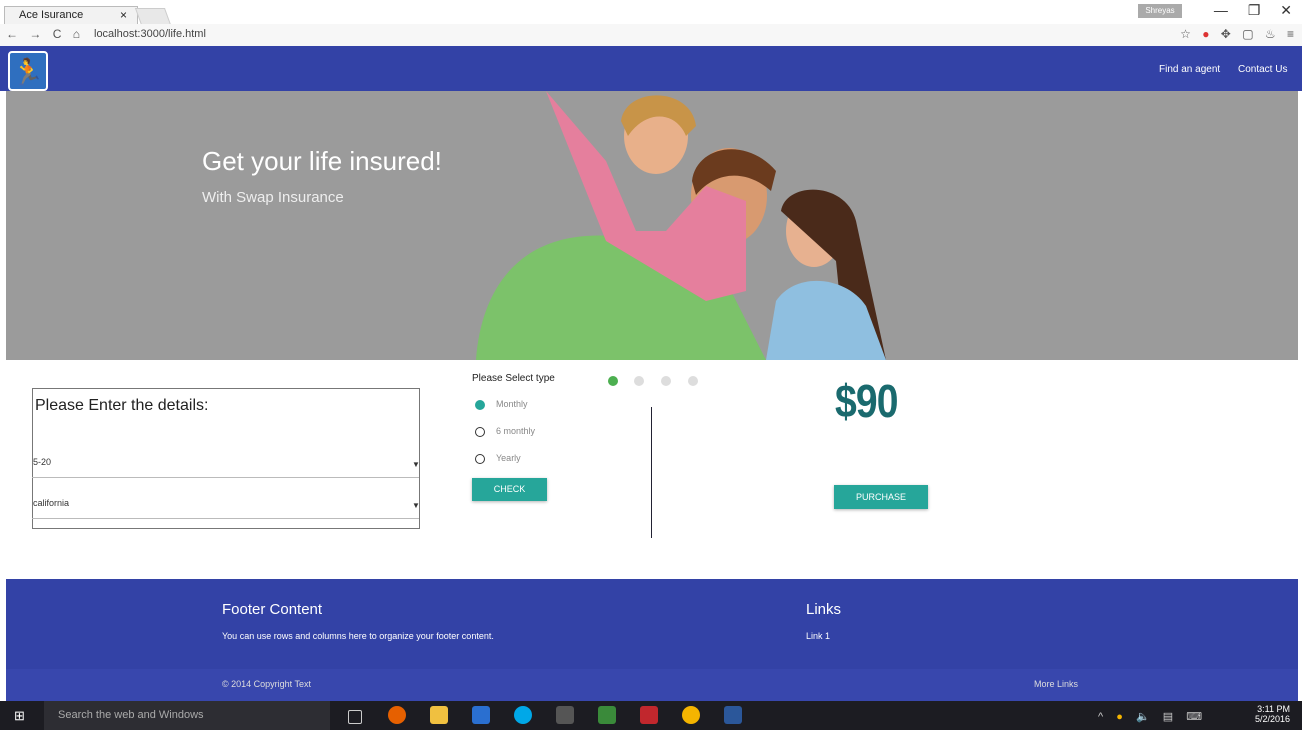 This screenshot has height=730, width=1302. I want to click on volume-icon: 🔈, so click(1143, 717).